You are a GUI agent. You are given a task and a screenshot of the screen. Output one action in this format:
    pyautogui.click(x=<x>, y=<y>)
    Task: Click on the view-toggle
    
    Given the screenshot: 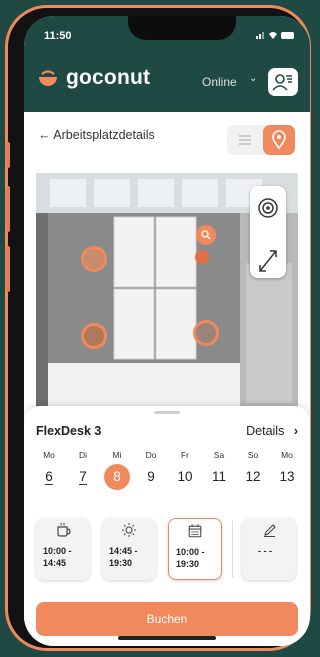 What is the action you would take?
    pyautogui.click(x=261, y=140)
    